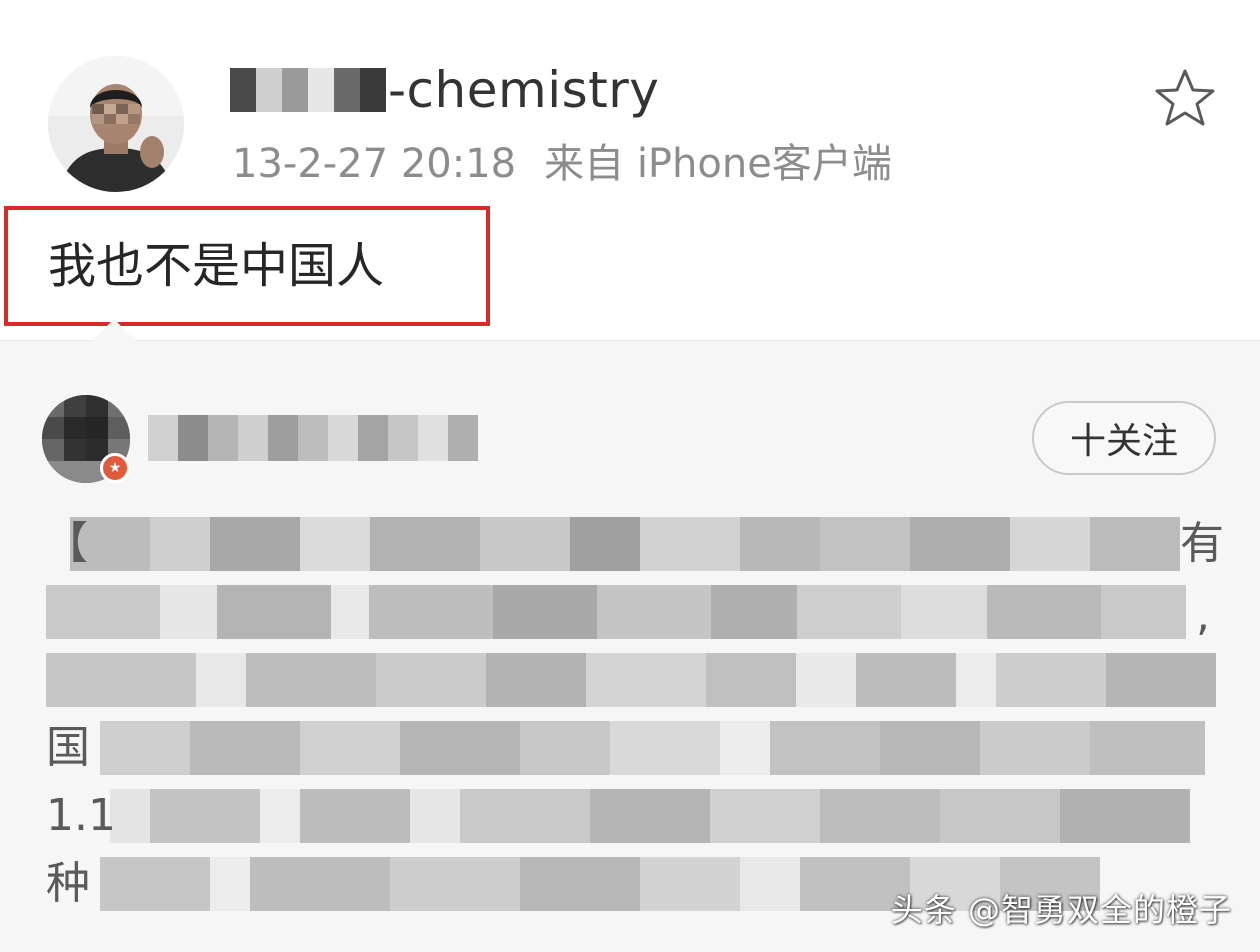 The width and height of the screenshot is (1260, 952). I want to click on star-outline-icon, so click(1185, 99).